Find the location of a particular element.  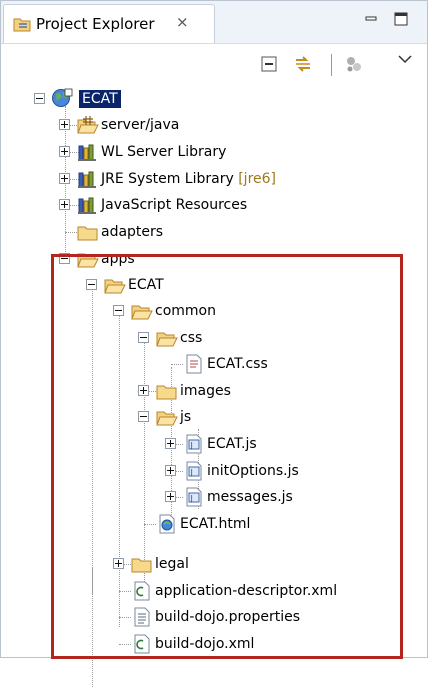

collapse-all-icon is located at coordinates (269, 64).